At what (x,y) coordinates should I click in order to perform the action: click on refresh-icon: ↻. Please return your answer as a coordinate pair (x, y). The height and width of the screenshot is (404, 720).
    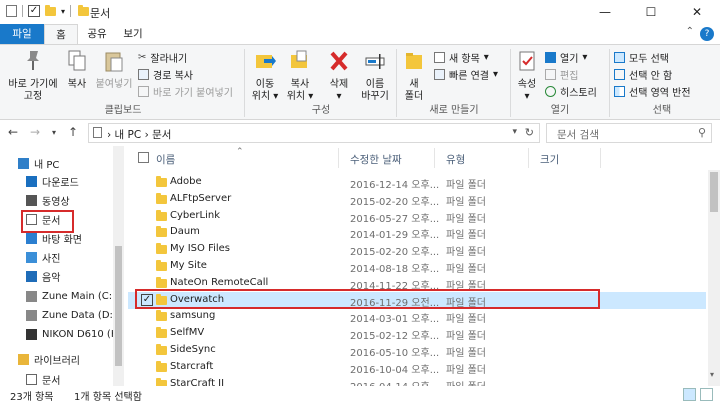
    Looking at the image, I should click on (529, 132).